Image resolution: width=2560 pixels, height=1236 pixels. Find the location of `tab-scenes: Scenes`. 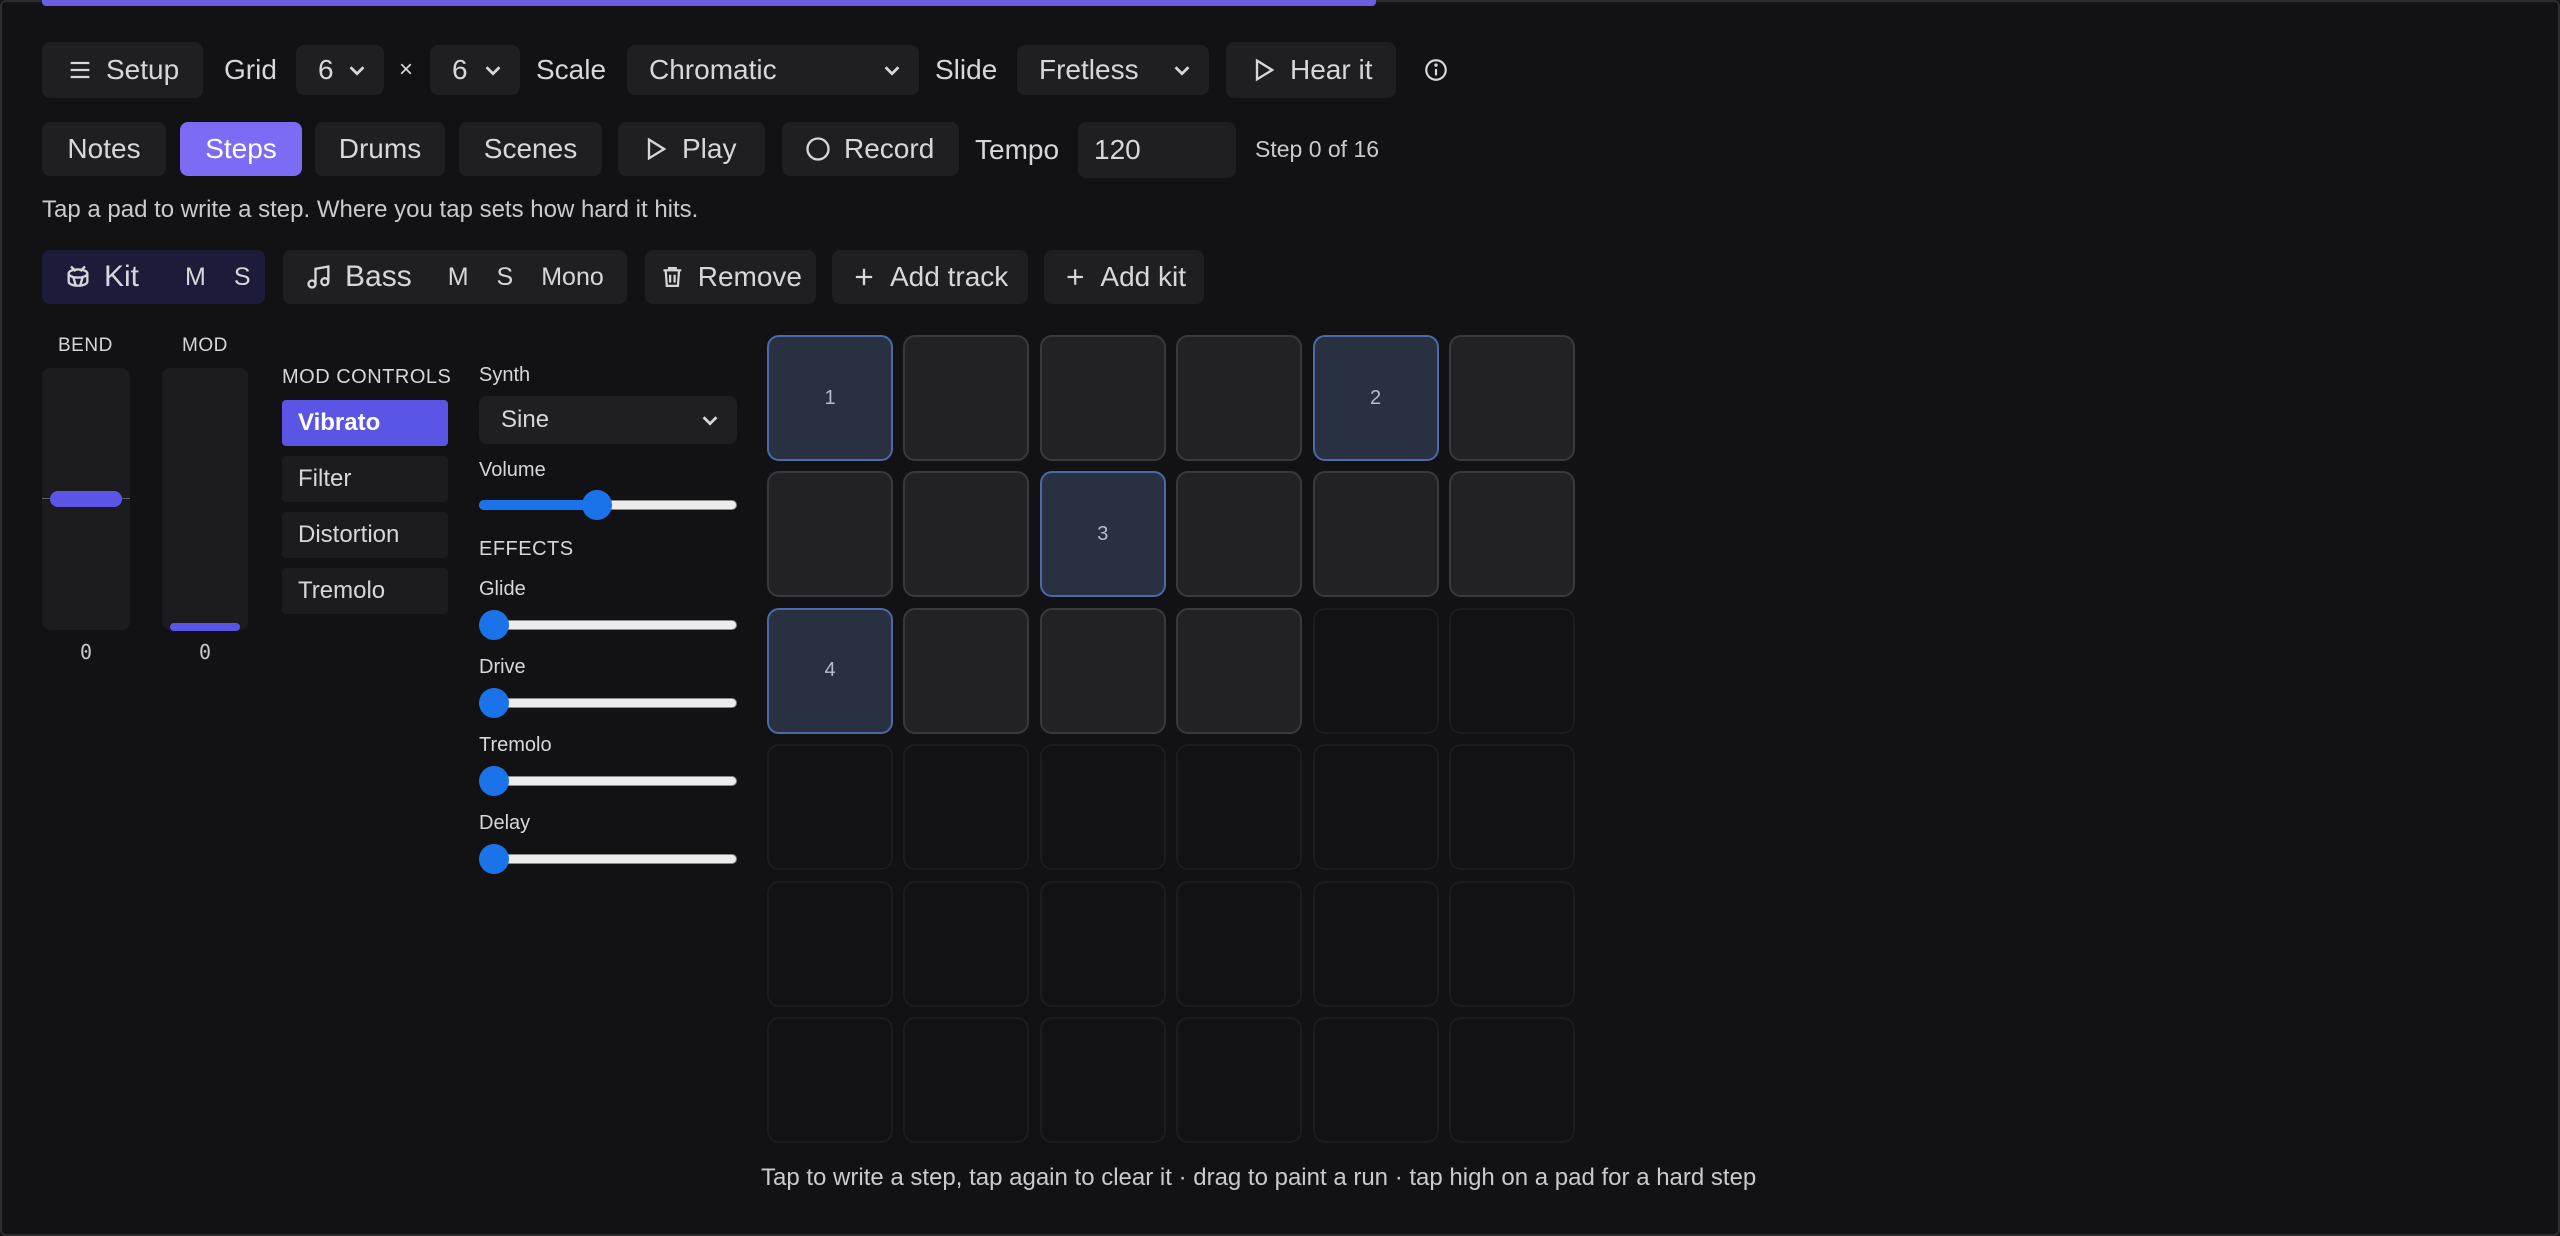

tab-scenes: Scenes is located at coordinates (530, 149).